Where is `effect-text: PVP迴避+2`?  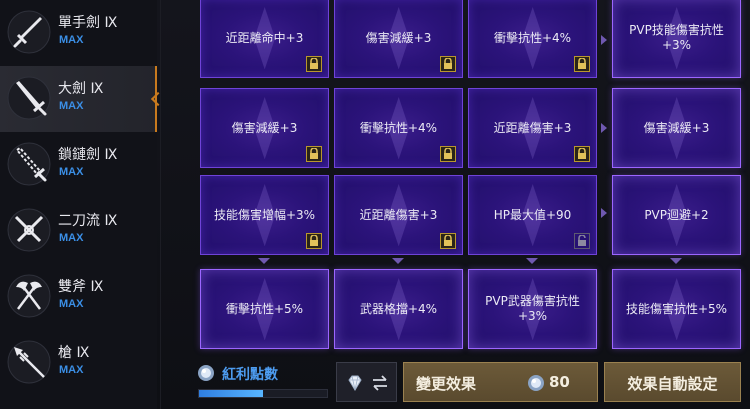 effect-text: PVP迴避+2 is located at coordinates (676, 214).